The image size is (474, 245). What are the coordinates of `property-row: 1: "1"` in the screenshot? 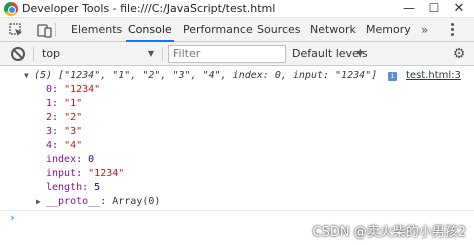 It's located at (64, 103).